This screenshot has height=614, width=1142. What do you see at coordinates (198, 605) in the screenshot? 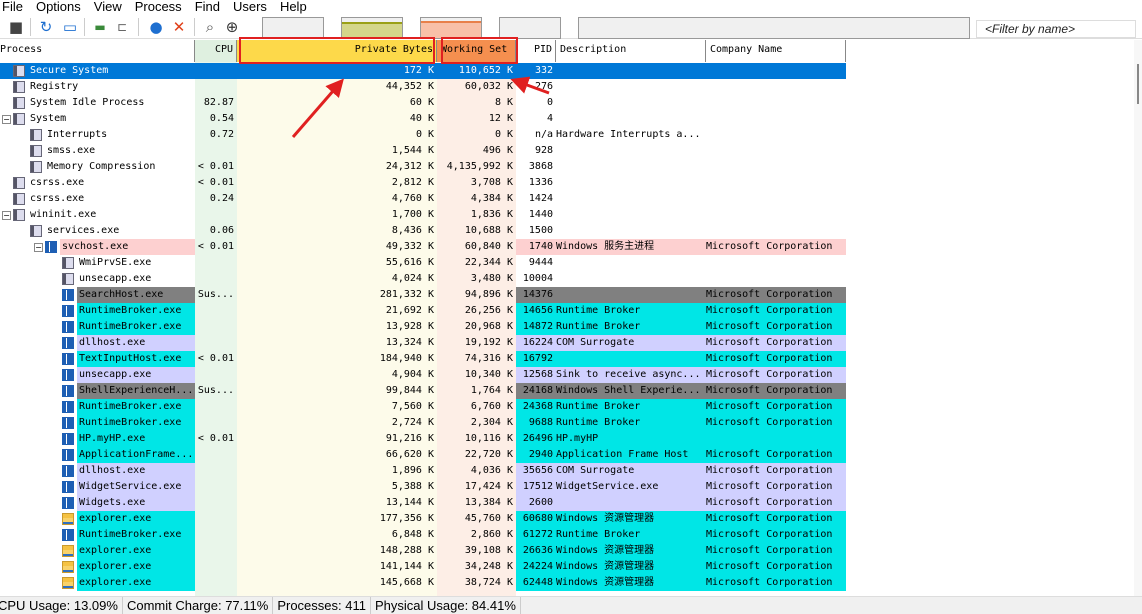
I see `status-commit-charge: Commit Charge: 77.11%` at bounding box center [198, 605].